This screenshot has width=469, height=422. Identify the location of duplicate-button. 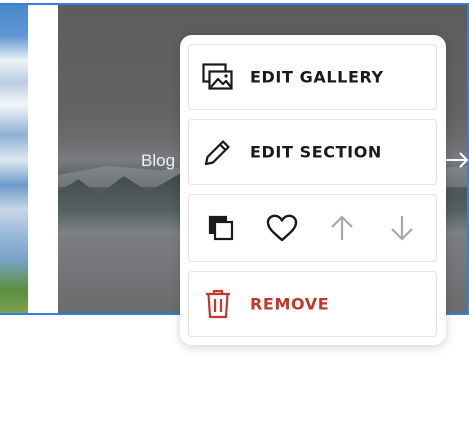
(221, 228).